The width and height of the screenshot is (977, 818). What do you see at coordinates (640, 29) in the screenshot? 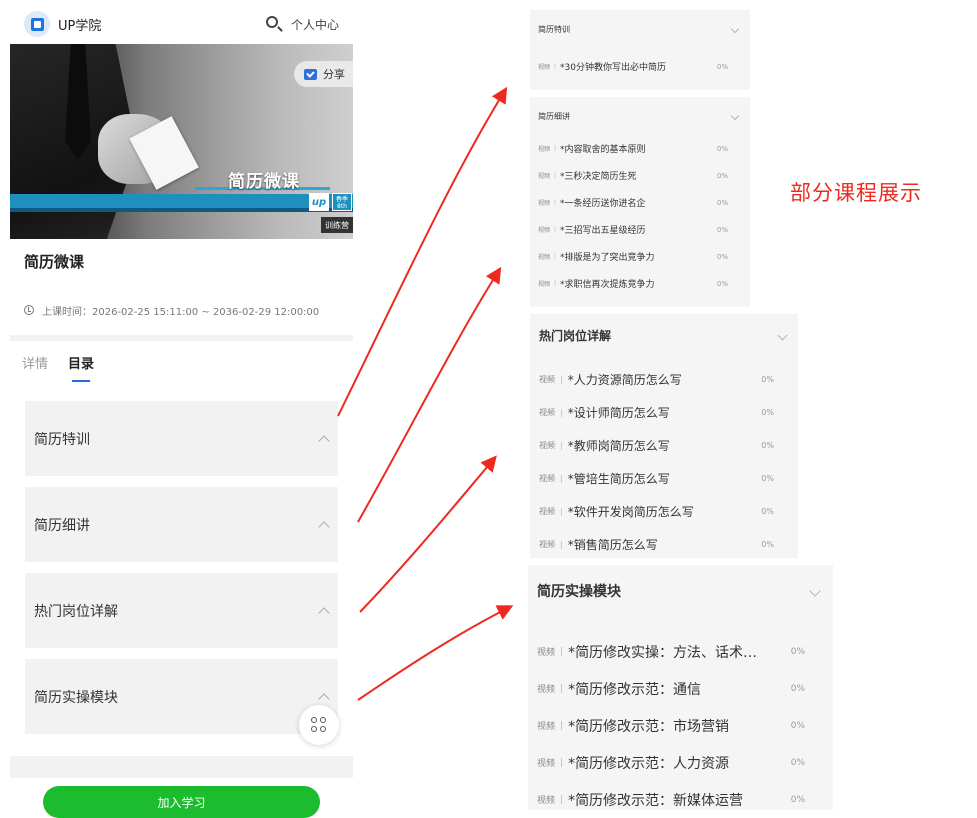
I see `panel-header: 简历特训` at bounding box center [640, 29].